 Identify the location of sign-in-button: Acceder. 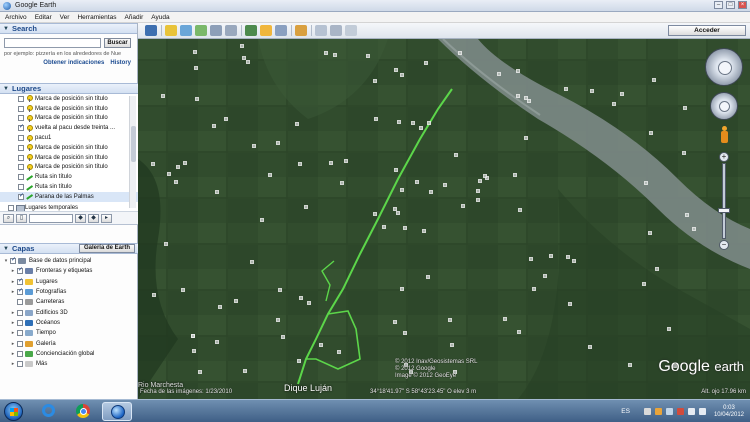
(707, 30).